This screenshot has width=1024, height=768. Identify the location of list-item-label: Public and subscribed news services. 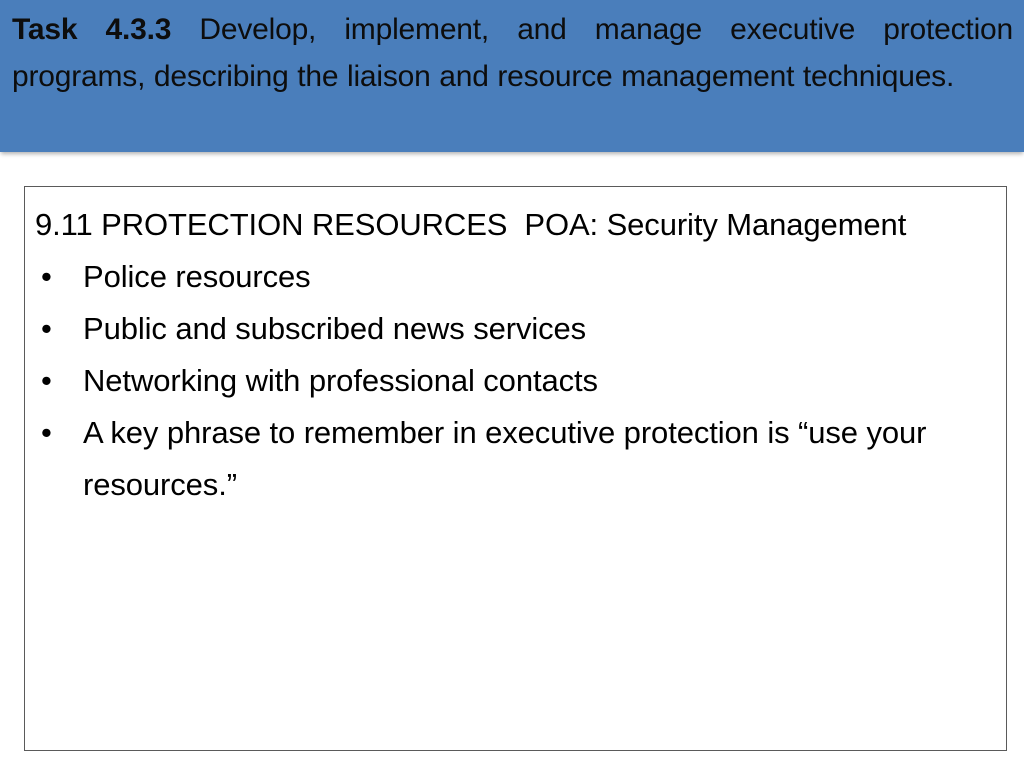
(335, 328).